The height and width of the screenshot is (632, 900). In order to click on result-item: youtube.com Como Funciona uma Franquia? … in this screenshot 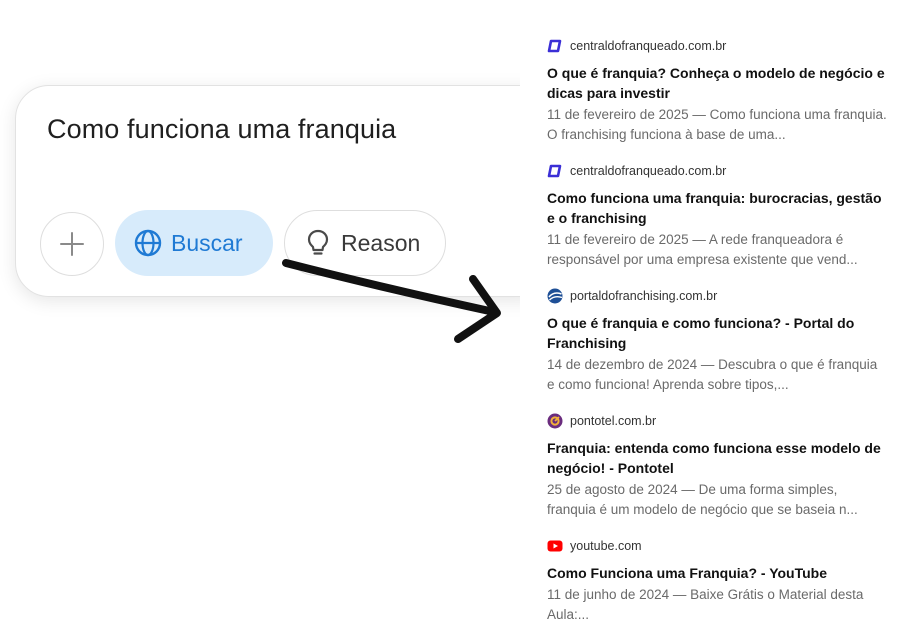, I will do `click(717, 581)`.